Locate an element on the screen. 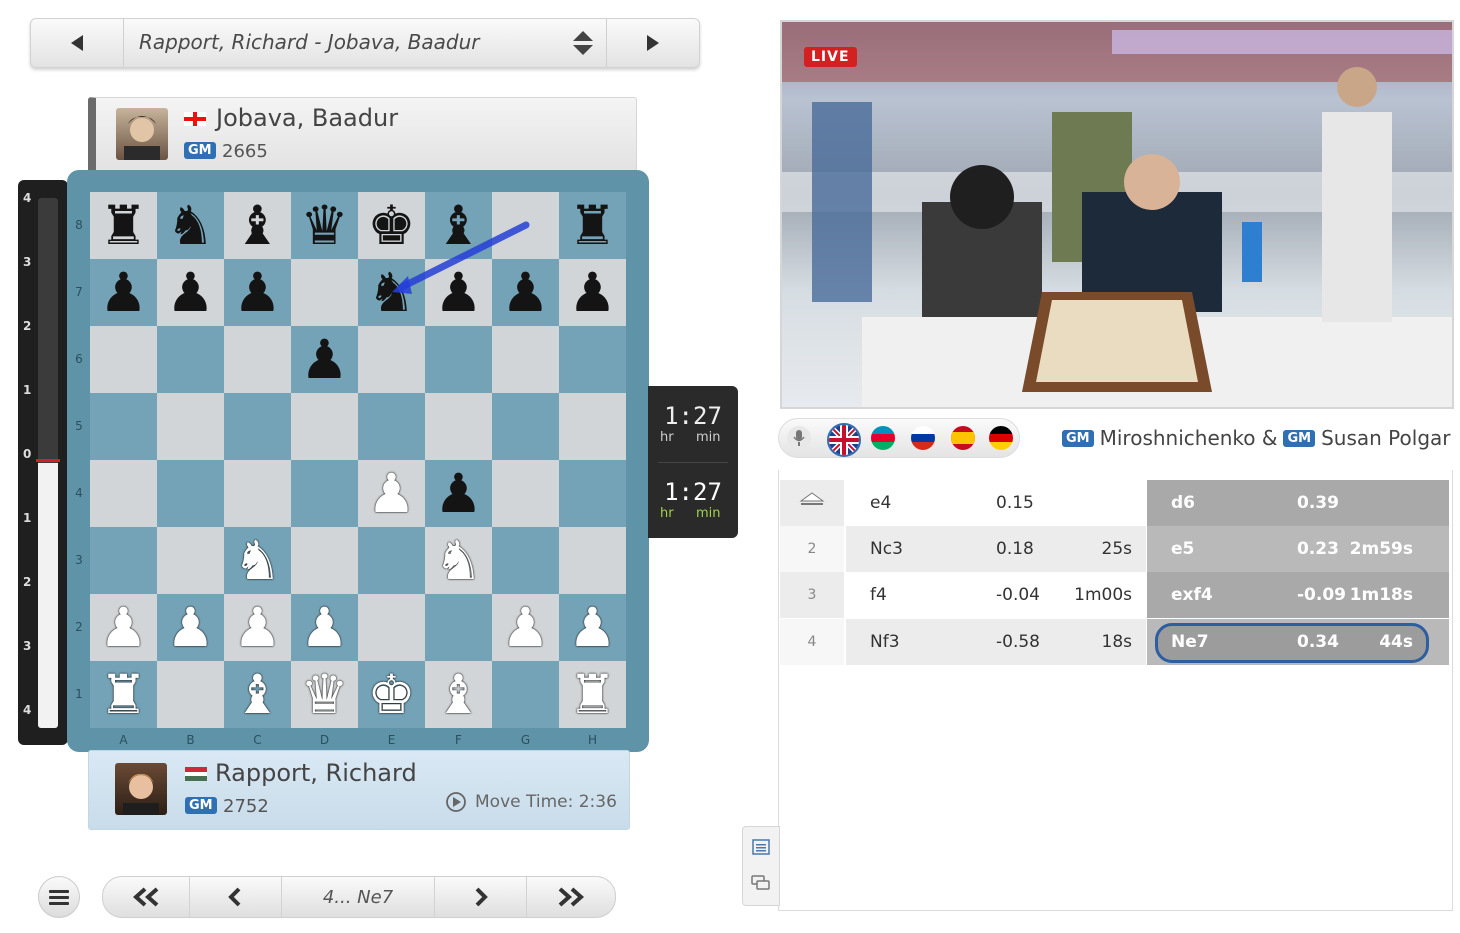  square-g1 is located at coordinates (525, 694).